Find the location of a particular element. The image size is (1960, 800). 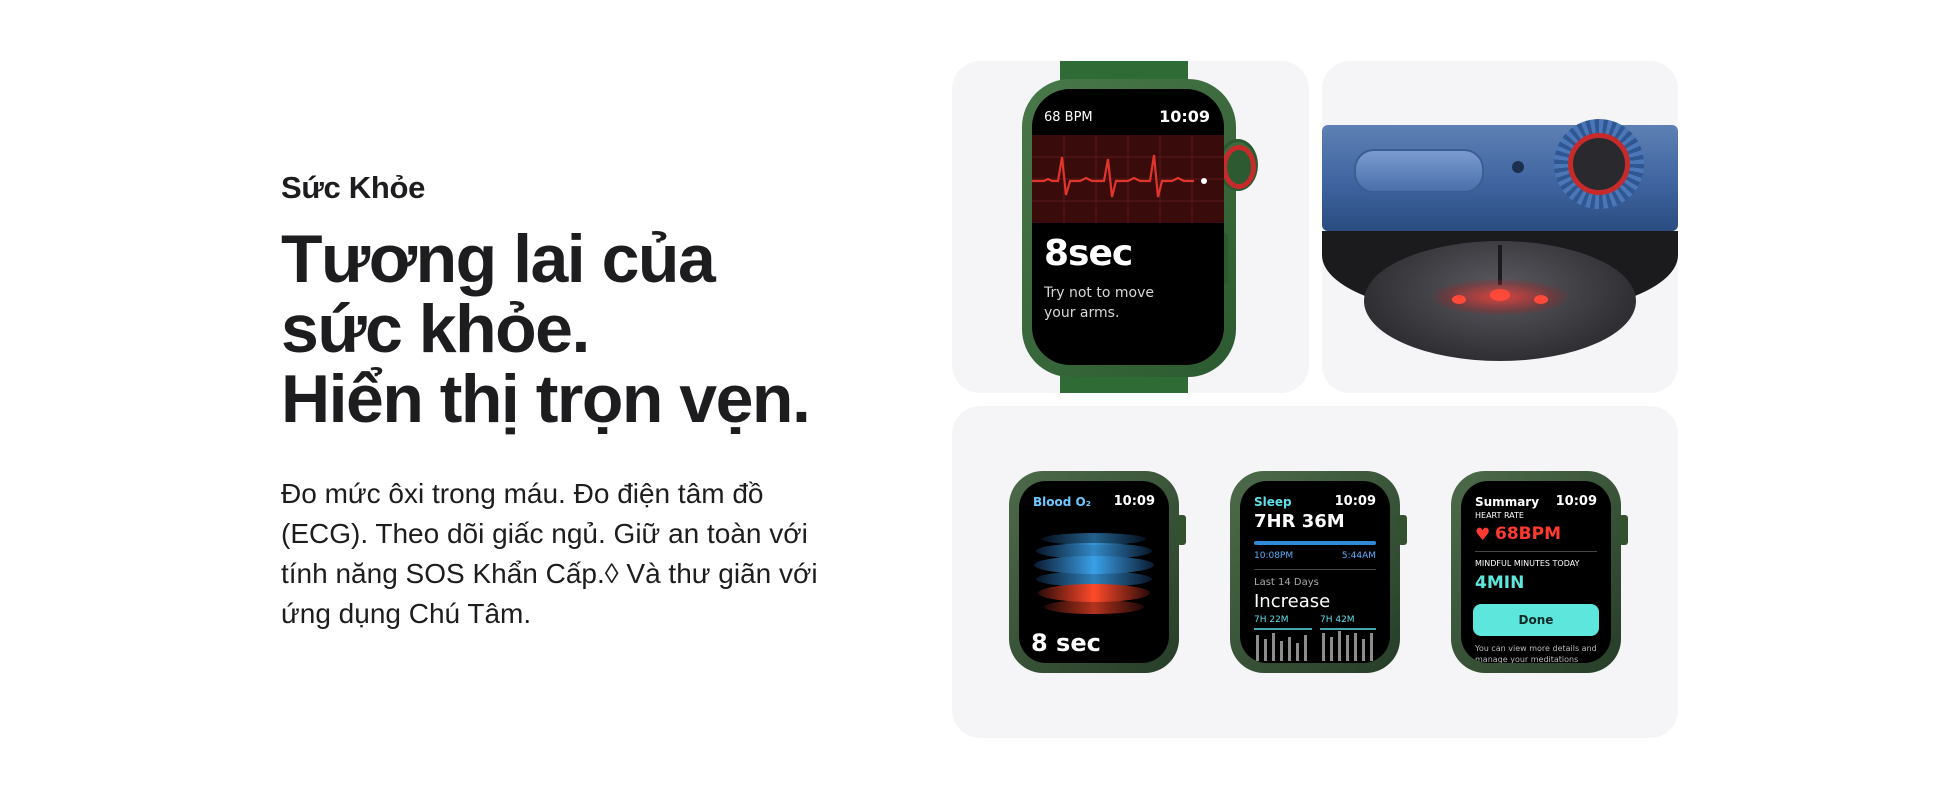

sleep-history-bars is located at coordinates (1315, 644).